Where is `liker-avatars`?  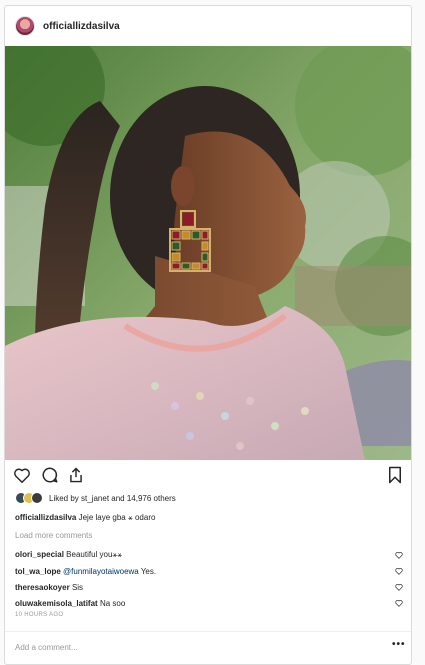 liker-avatars is located at coordinates (29, 498).